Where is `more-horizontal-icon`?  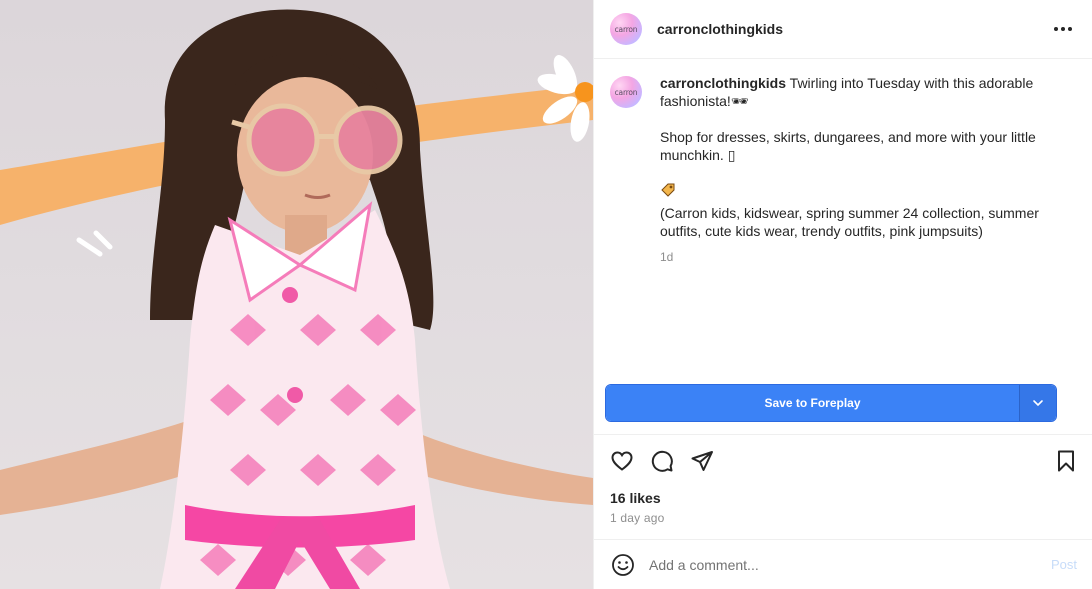
more-horizontal-icon is located at coordinates (1056, 29).